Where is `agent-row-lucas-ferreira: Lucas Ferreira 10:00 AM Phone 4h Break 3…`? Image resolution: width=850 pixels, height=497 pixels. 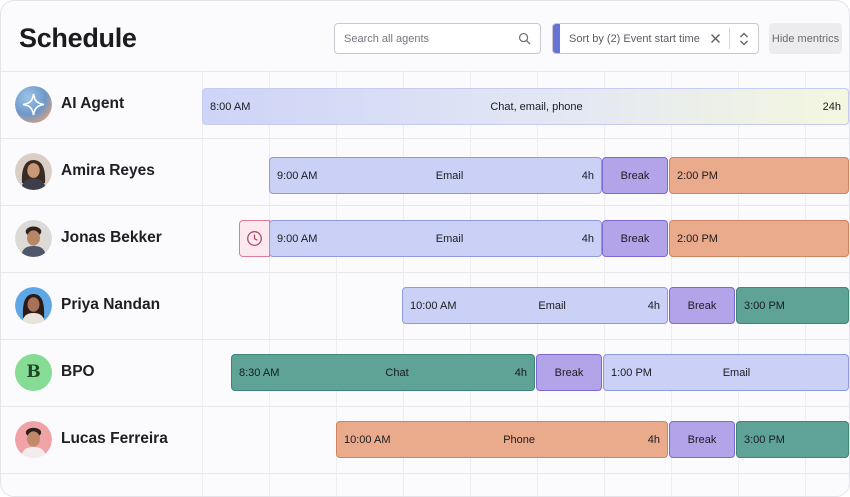 agent-row-lucas-ferreira: Lucas Ferreira 10:00 AM Phone 4h Break 3… is located at coordinates (425, 439).